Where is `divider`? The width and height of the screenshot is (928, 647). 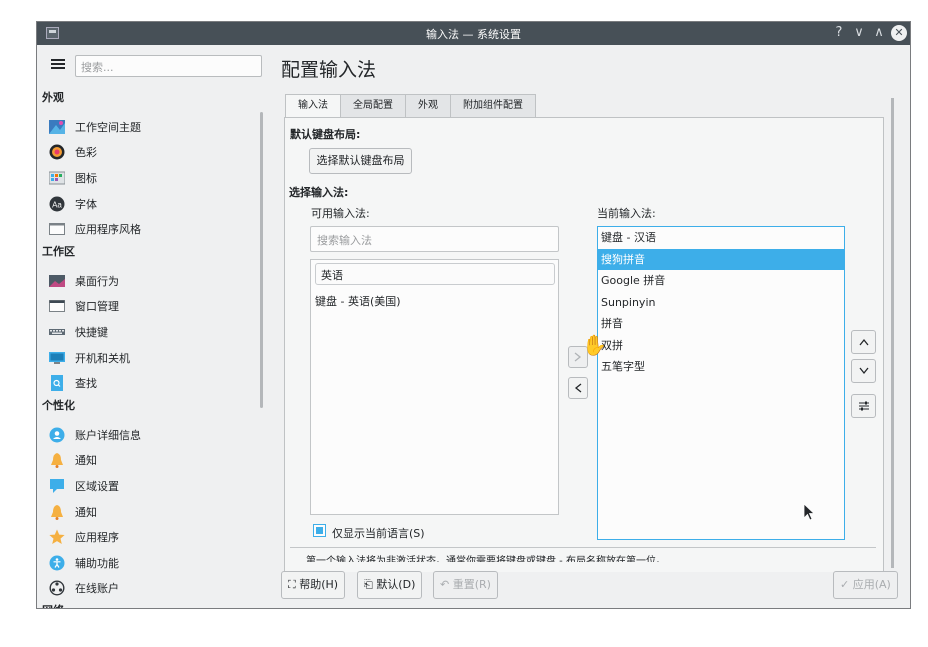
divider is located at coordinates (583, 547).